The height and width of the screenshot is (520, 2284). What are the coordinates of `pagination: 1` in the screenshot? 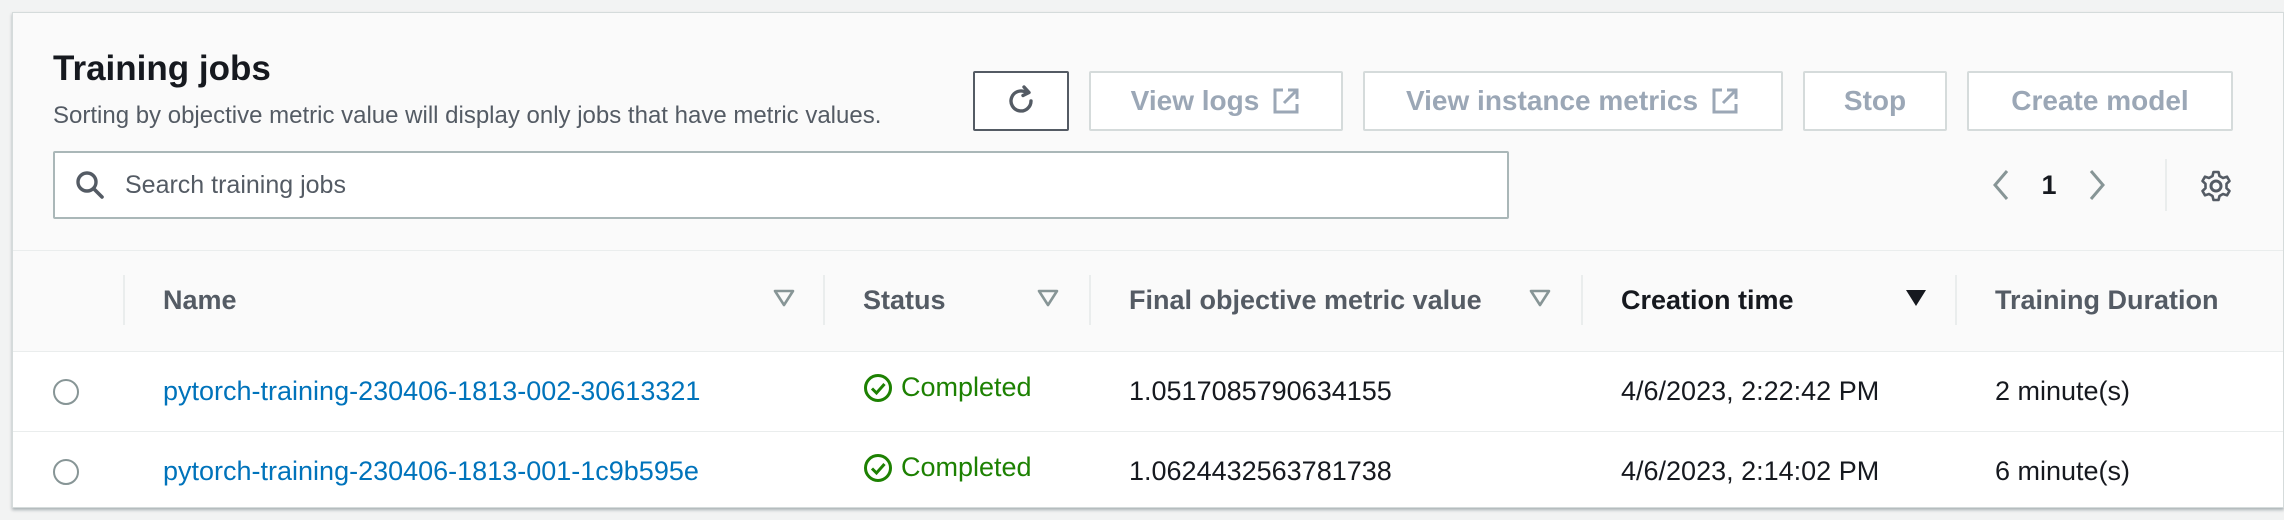 It's located at (2049, 185).